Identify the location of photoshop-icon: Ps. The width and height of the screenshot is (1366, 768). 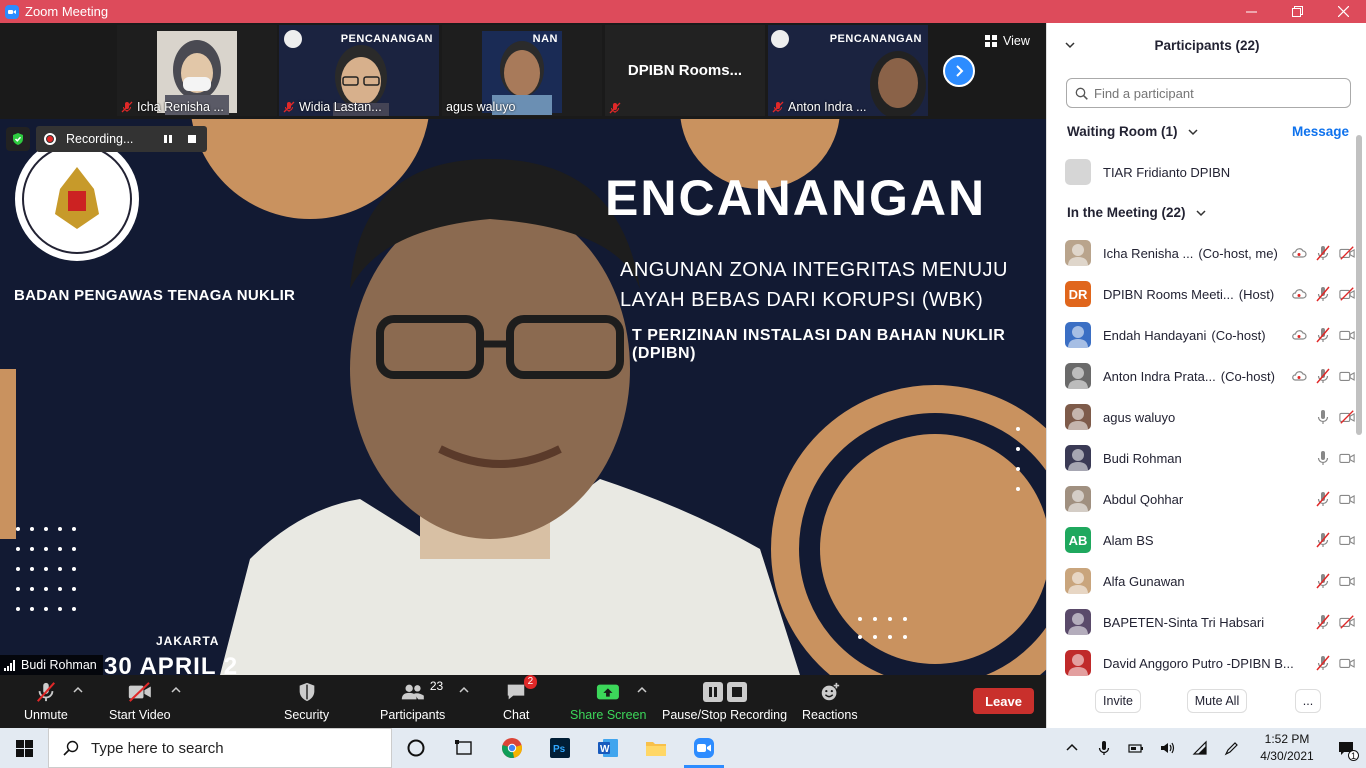
(560, 748).